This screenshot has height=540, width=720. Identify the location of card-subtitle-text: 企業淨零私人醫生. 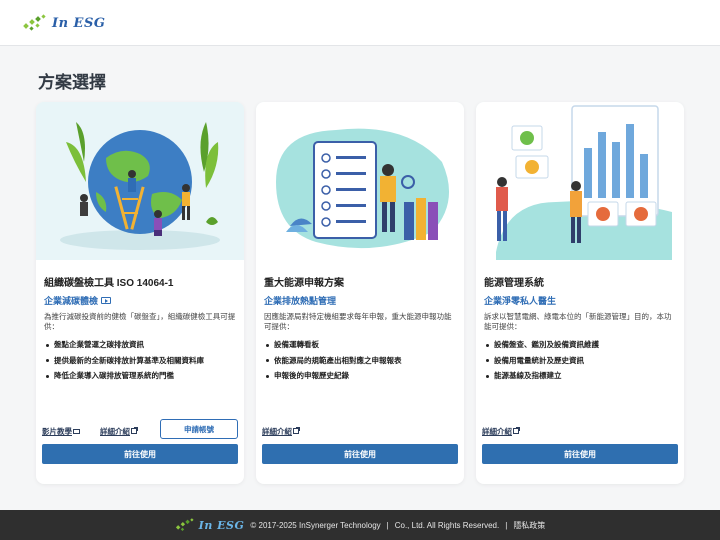
(520, 301).